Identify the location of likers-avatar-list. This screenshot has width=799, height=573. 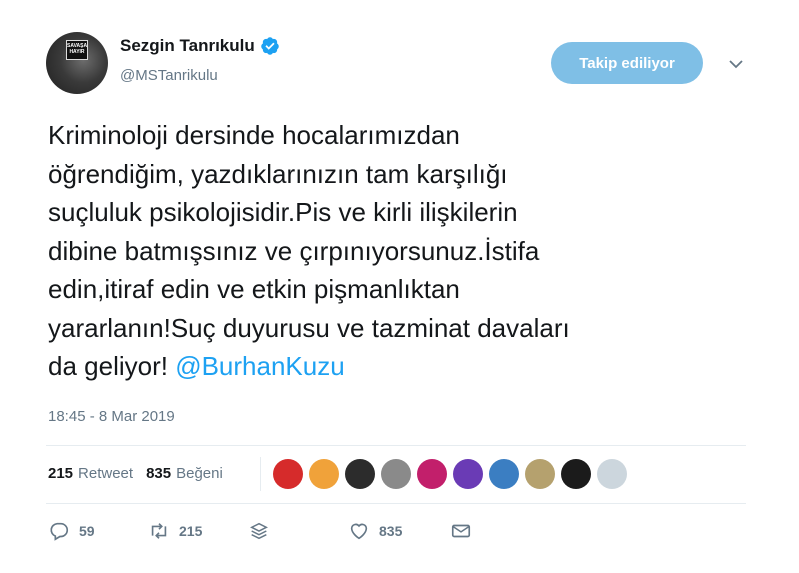
(446, 474).